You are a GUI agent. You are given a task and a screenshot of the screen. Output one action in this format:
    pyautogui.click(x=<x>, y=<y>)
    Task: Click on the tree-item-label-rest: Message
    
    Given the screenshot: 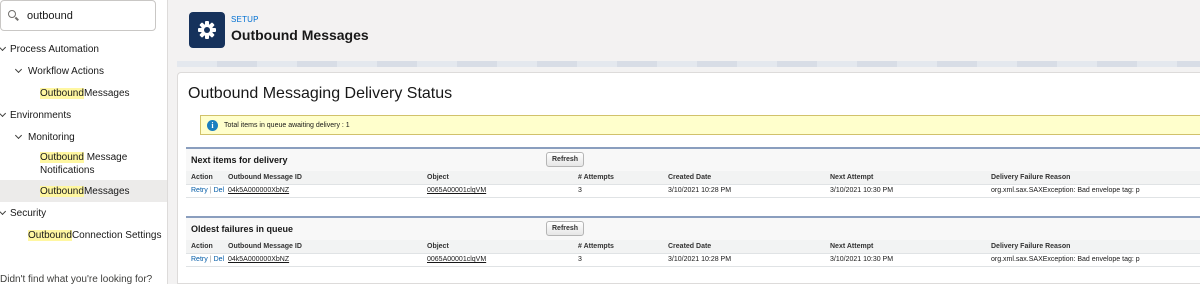 What is the action you would take?
    pyautogui.click(x=105, y=157)
    